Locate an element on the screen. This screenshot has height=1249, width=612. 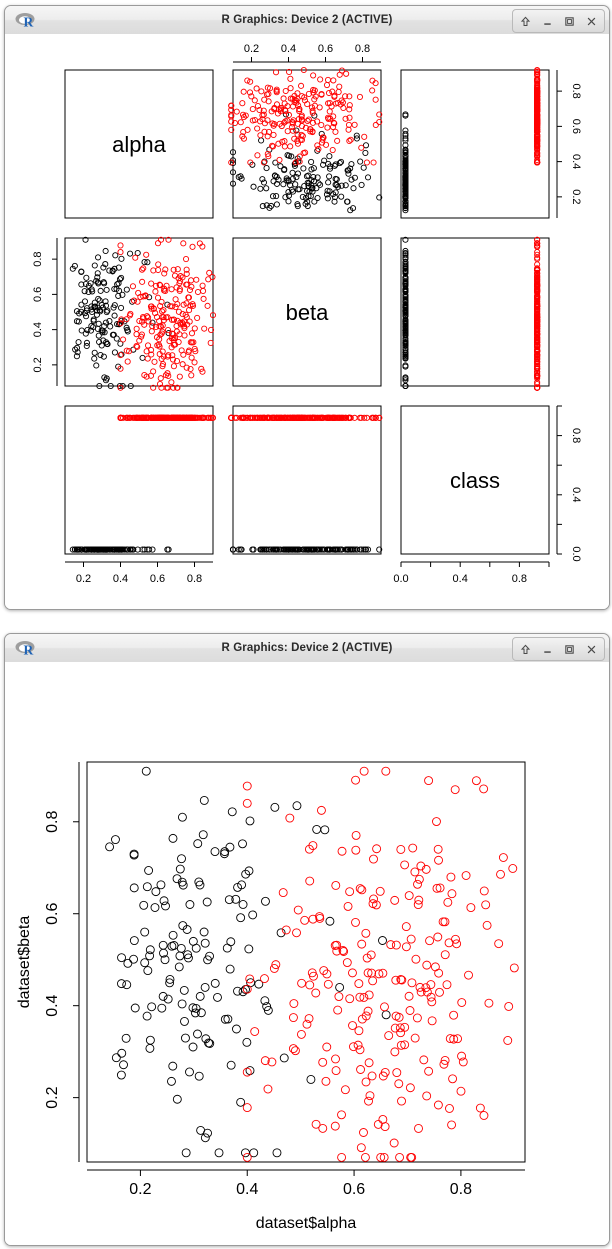
scatter-y-tick-label: 0.8 is located at coordinates (52, 822).